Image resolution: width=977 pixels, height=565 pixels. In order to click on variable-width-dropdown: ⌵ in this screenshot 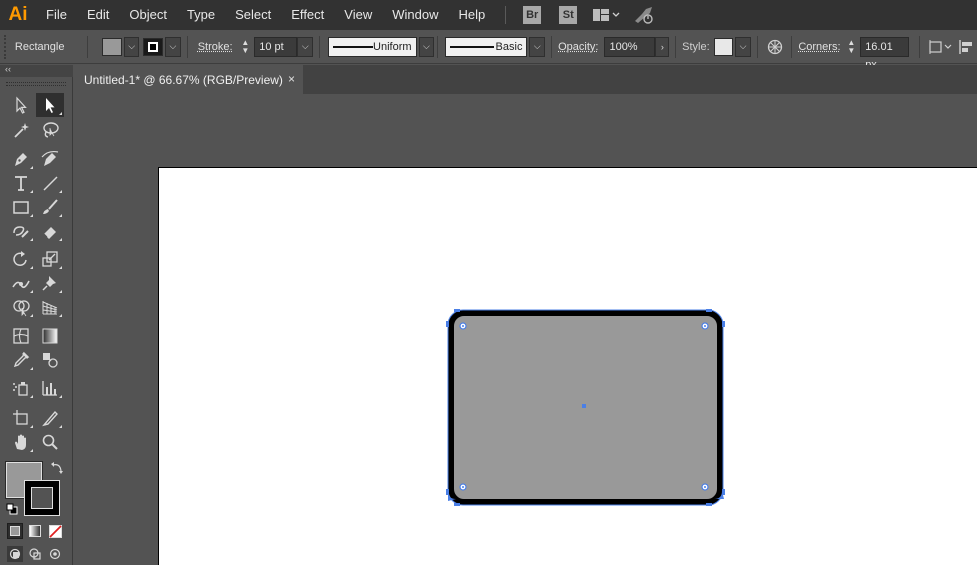, I will do `click(426, 46)`.